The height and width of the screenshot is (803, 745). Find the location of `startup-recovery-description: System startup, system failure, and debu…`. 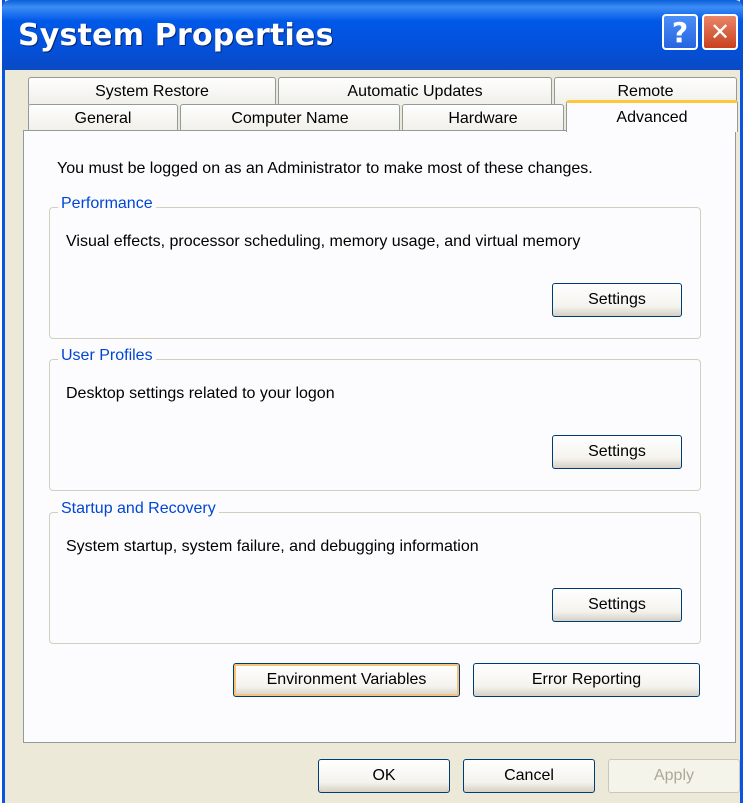

startup-recovery-description: System startup, system failure, and debu… is located at coordinates (272, 546).